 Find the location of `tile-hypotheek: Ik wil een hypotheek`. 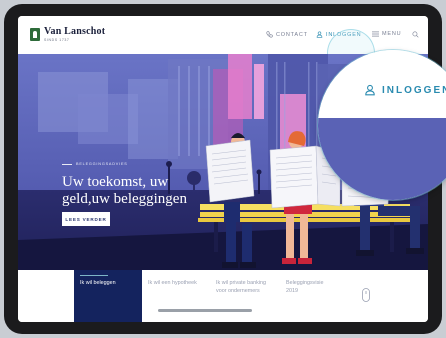

tile-hypotheek: Ik wil een hypotheek is located at coordinates (177, 296).